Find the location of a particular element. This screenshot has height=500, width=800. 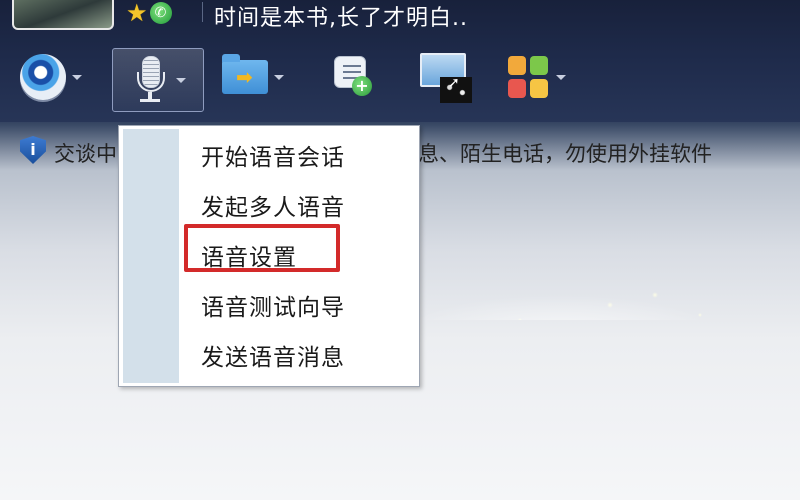

create-note-tool-button: + is located at coordinates (353, 77).